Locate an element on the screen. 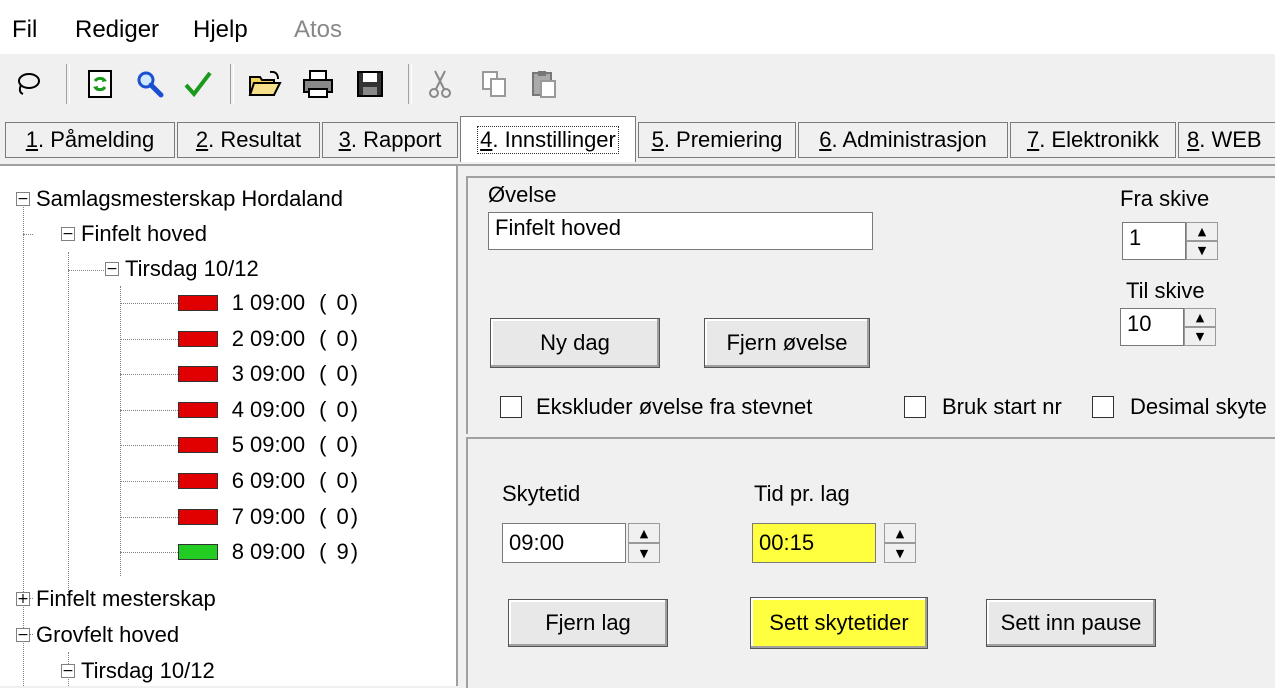  tree-node-round: 8 09:00 ( 9) is located at coordinates (269, 552).